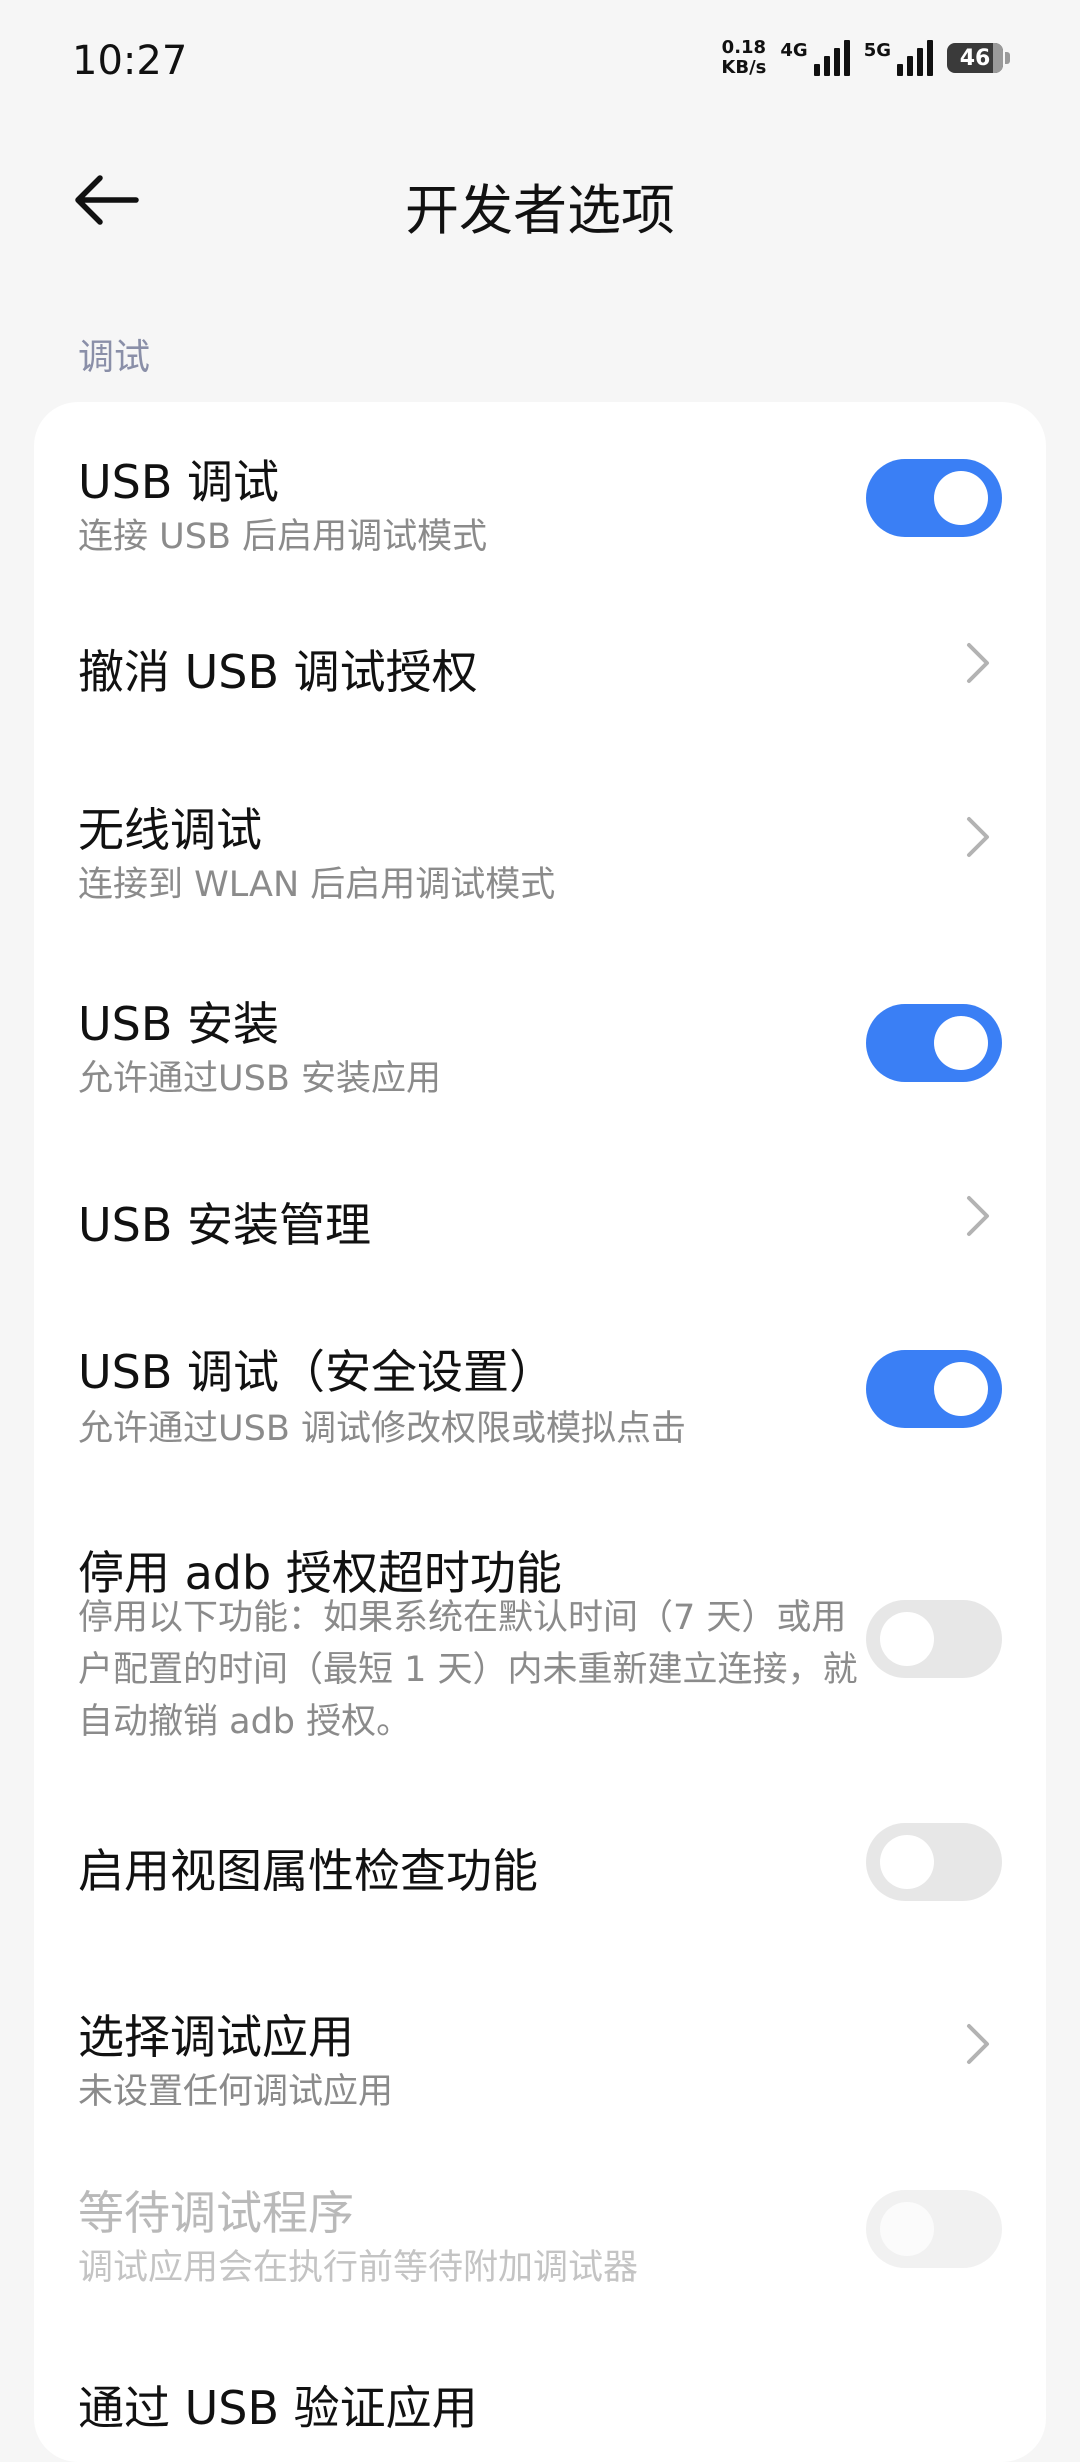  Describe the element at coordinates (278, 2408) in the screenshot. I see `setting-title: 通过 USB 验证应用` at that location.